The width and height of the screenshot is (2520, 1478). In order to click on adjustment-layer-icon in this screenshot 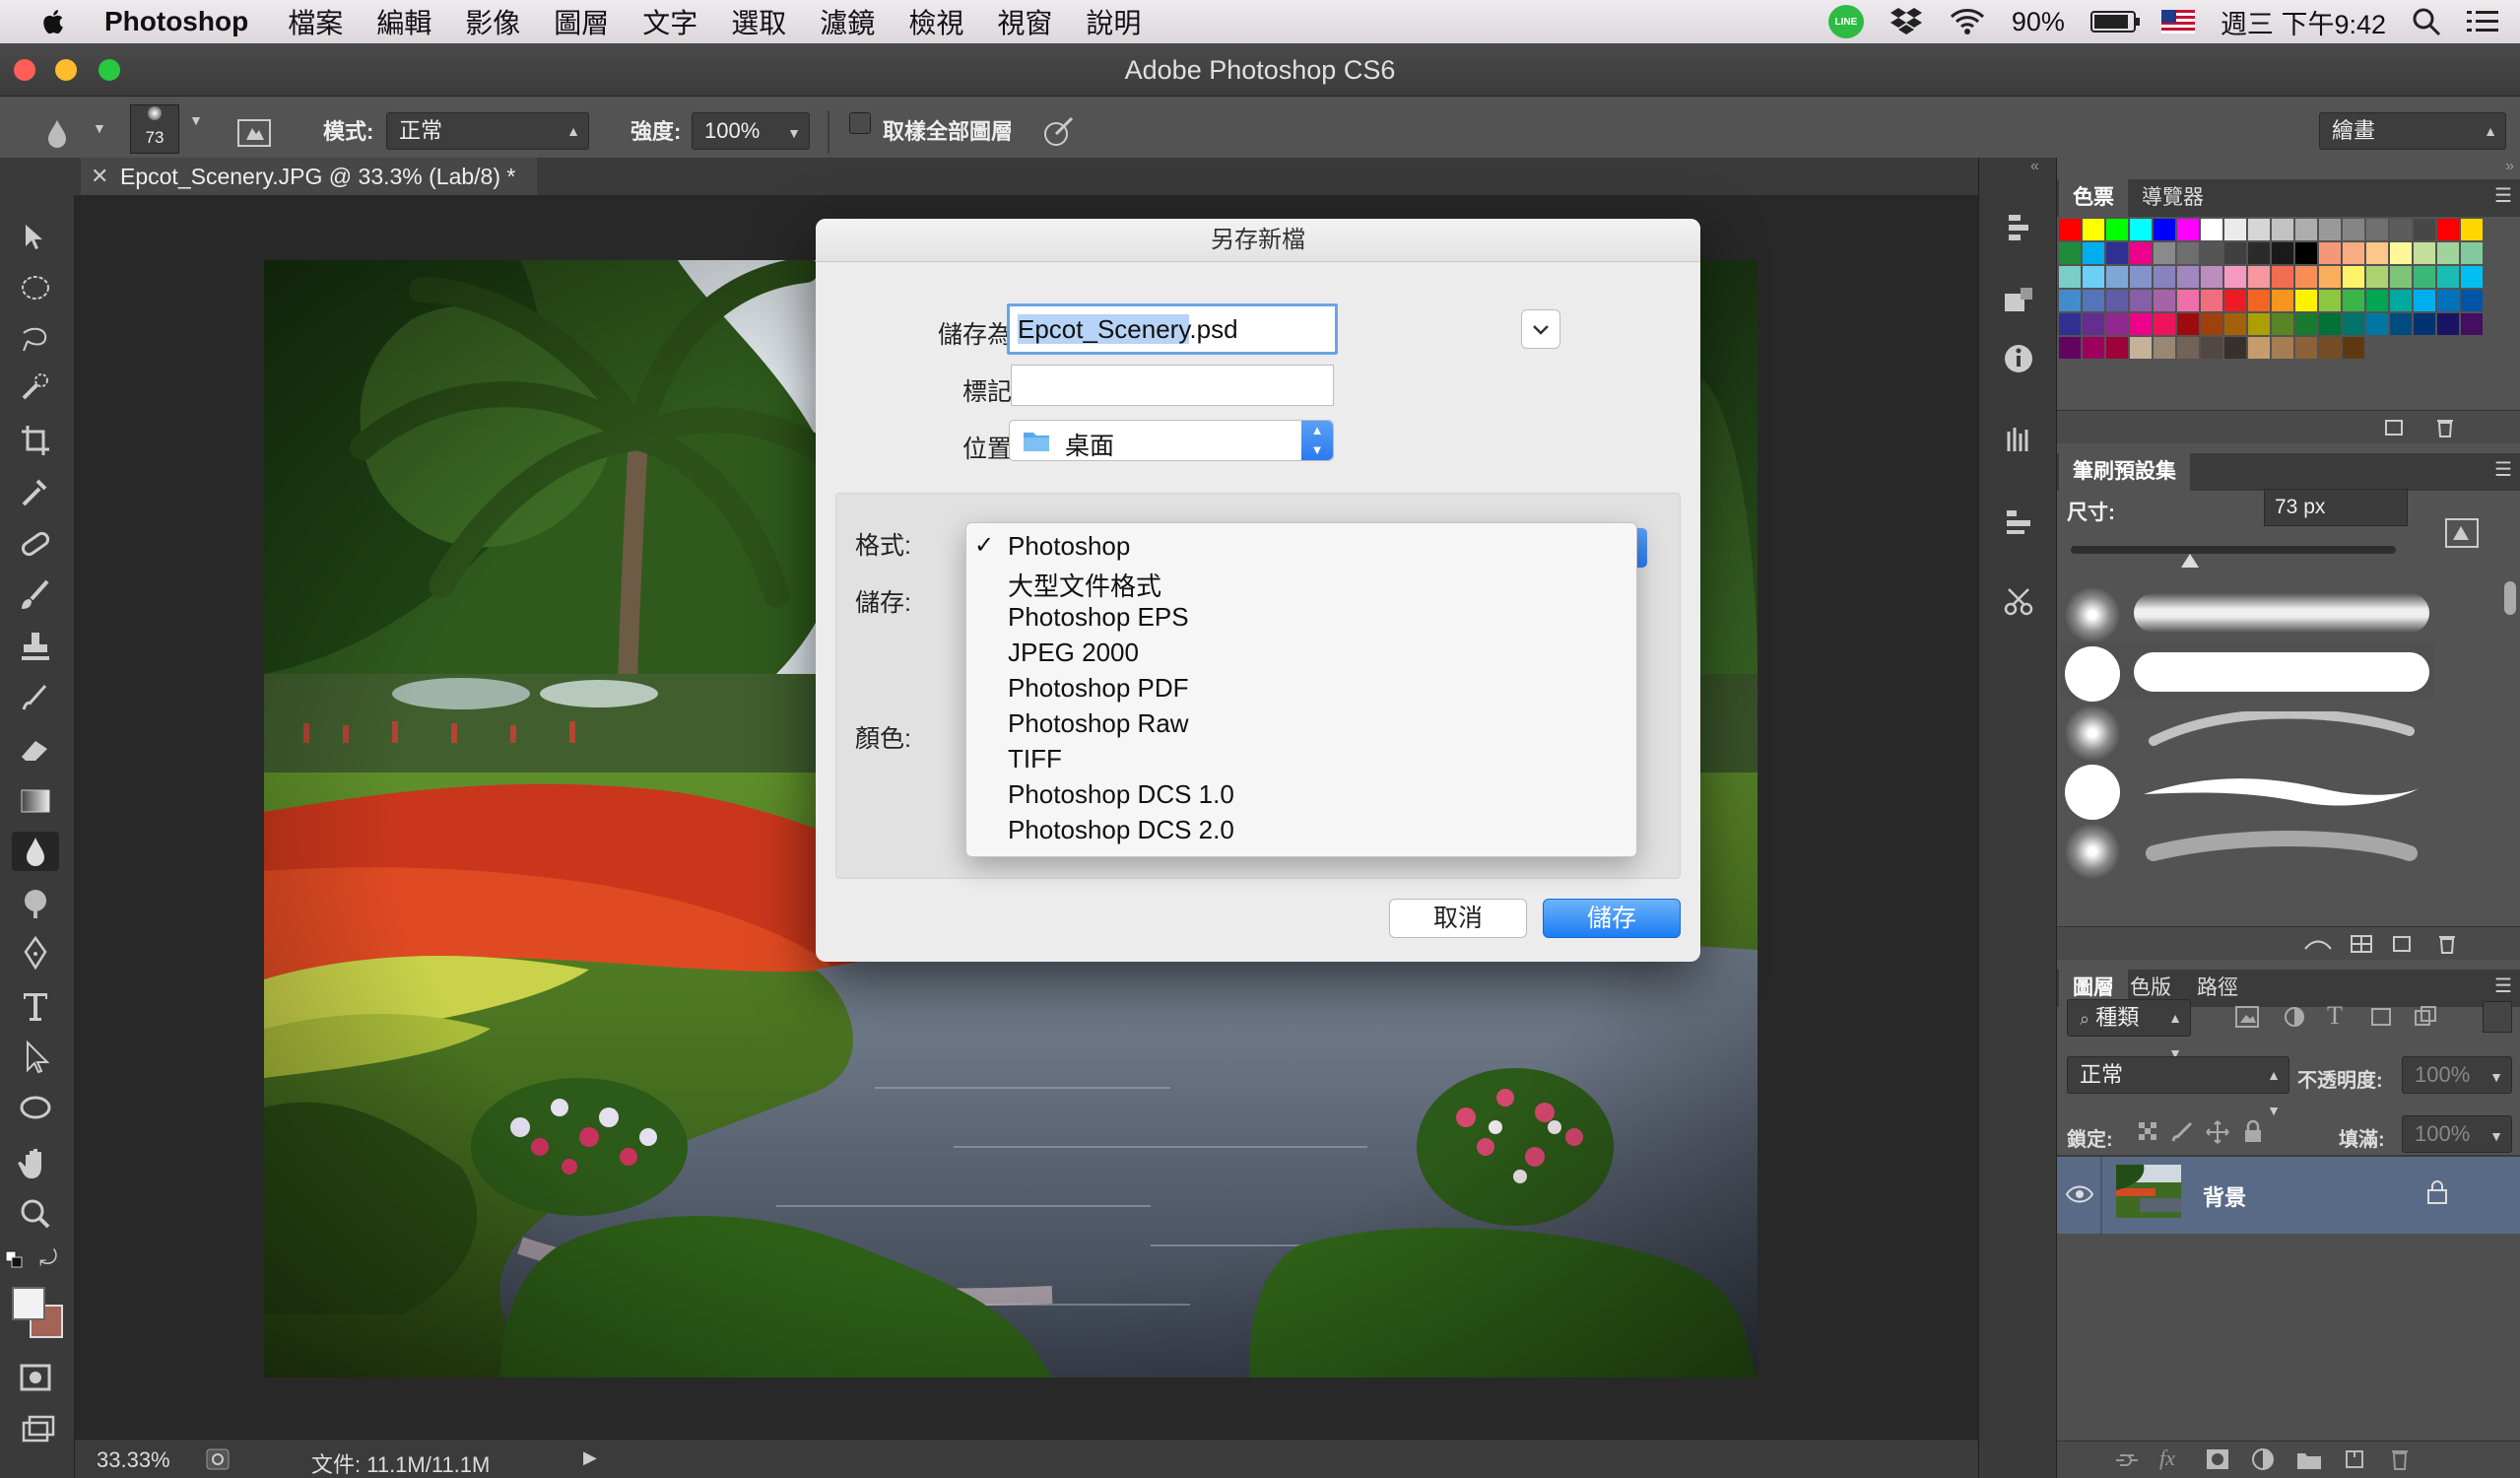, I will do `click(2263, 1459)`.